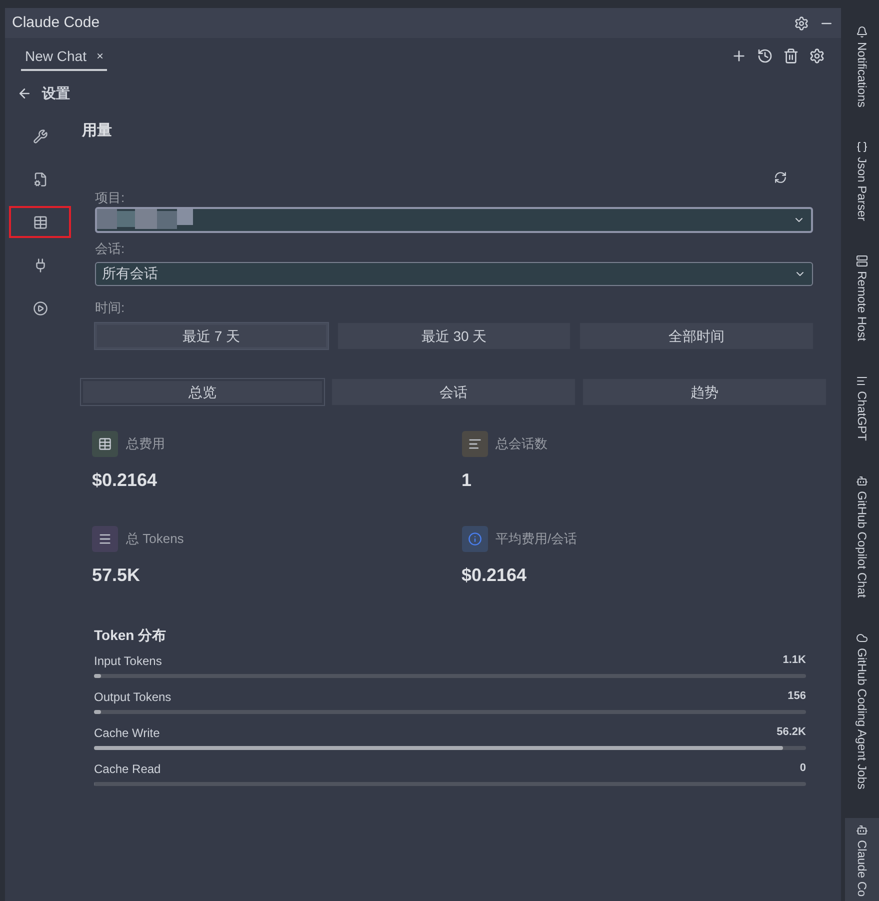 This screenshot has width=879, height=901. Describe the element at coordinates (64, 56) in the screenshot. I see `chat-tab: New Chat ×` at that location.